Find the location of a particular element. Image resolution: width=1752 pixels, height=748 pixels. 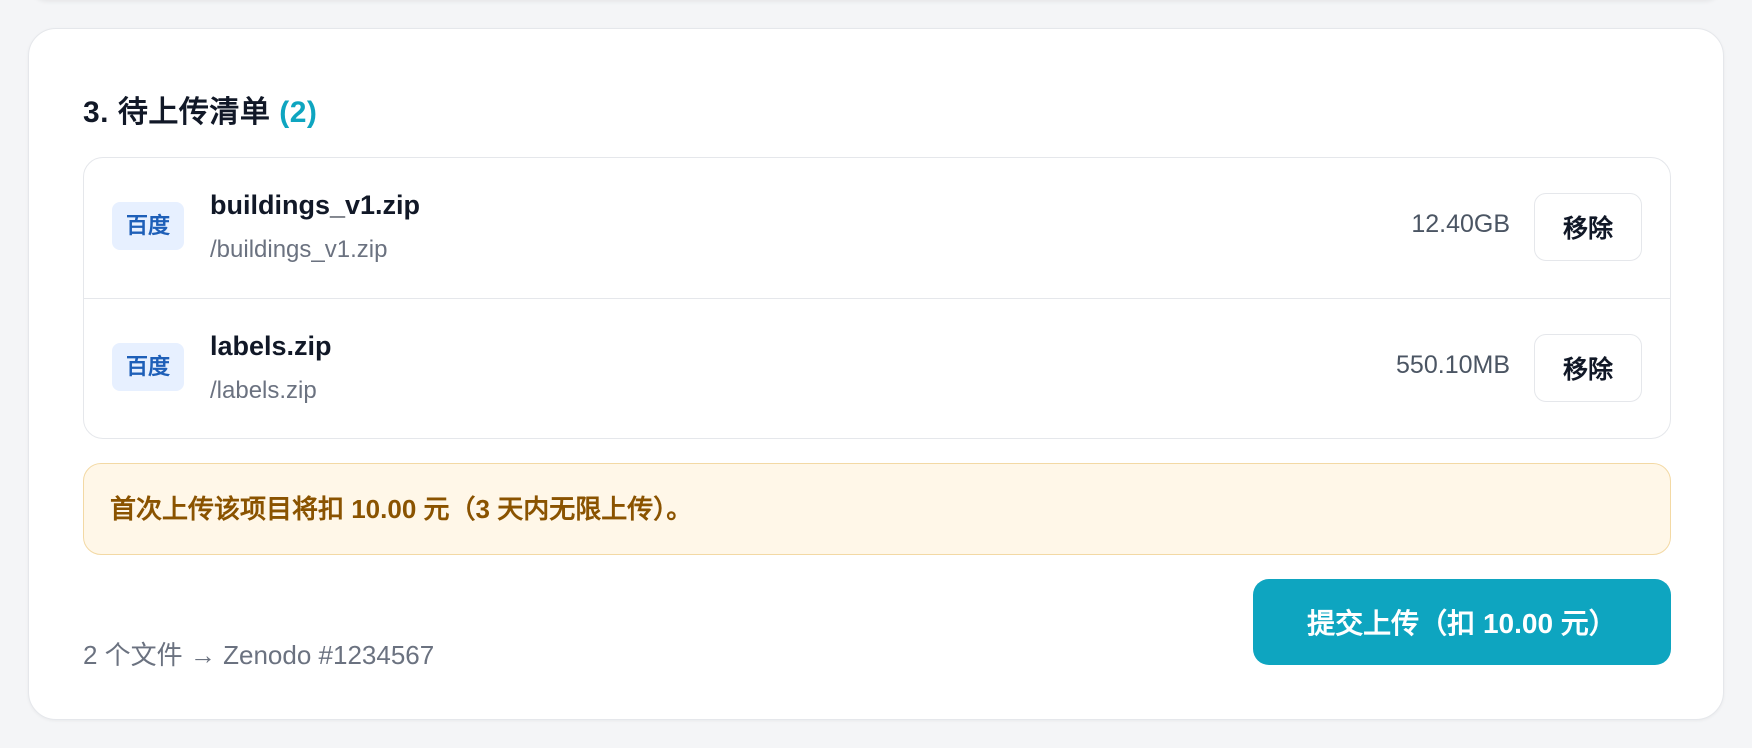

file-count: (2) is located at coordinates (298, 112).